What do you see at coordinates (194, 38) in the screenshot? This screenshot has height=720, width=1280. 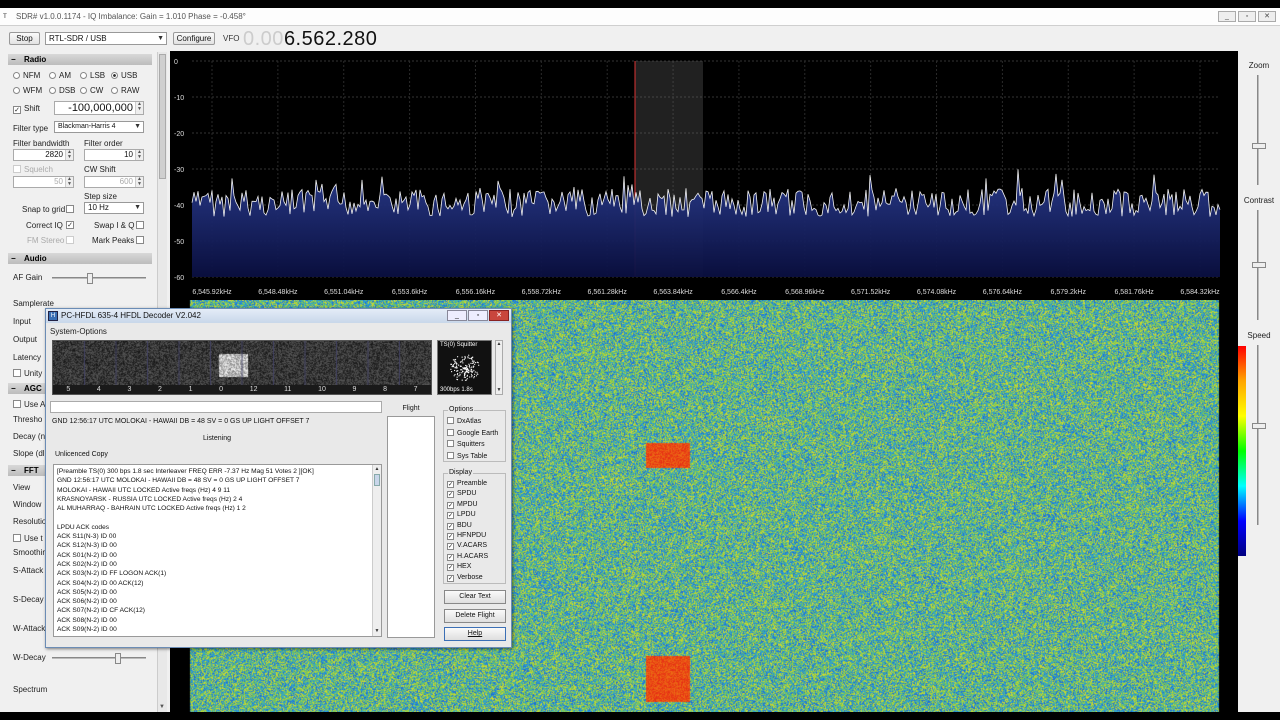 I see `configure-button: Configure` at bounding box center [194, 38].